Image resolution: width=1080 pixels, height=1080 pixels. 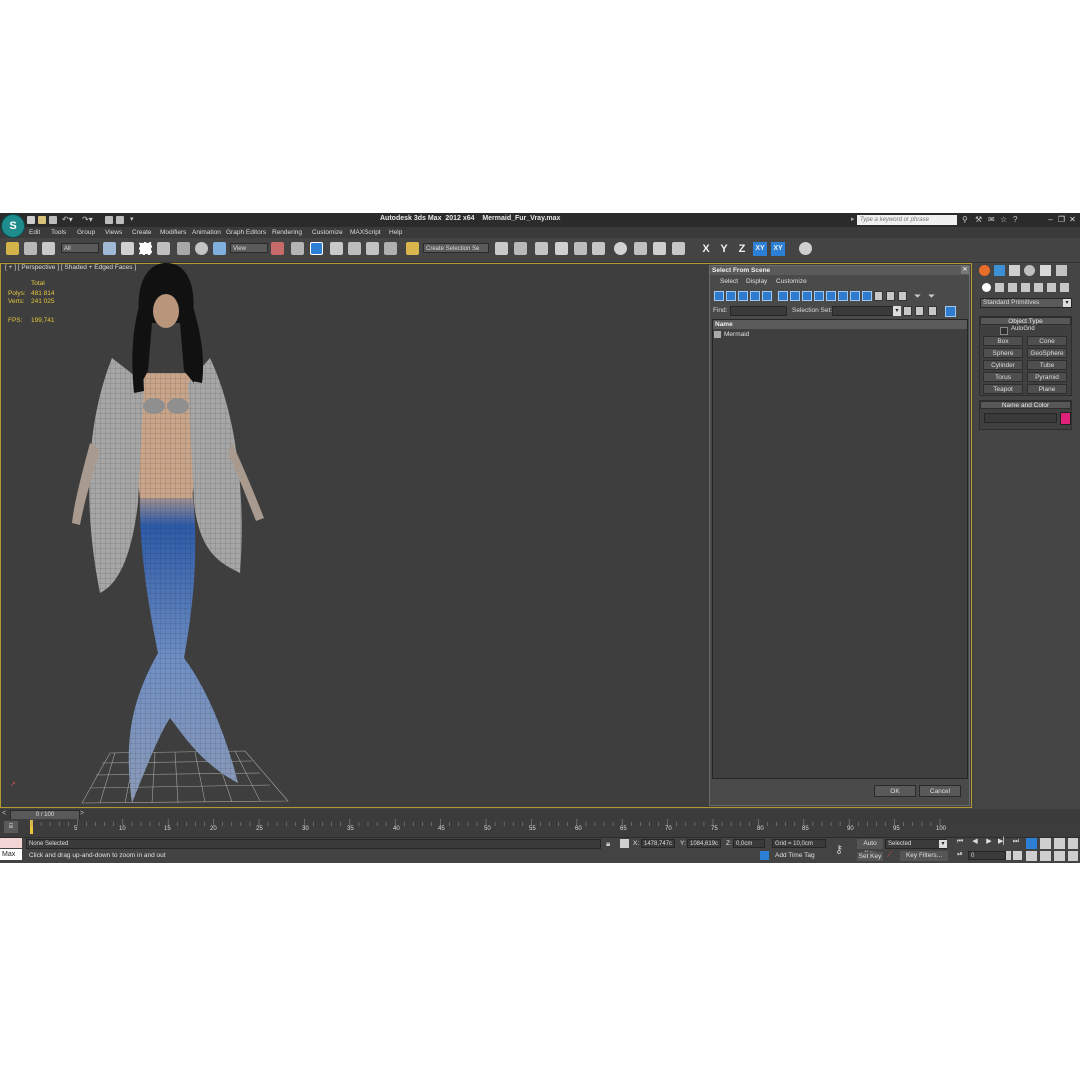 I want to click on selection-filter-dropdown: All, so click(x=80, y=248).